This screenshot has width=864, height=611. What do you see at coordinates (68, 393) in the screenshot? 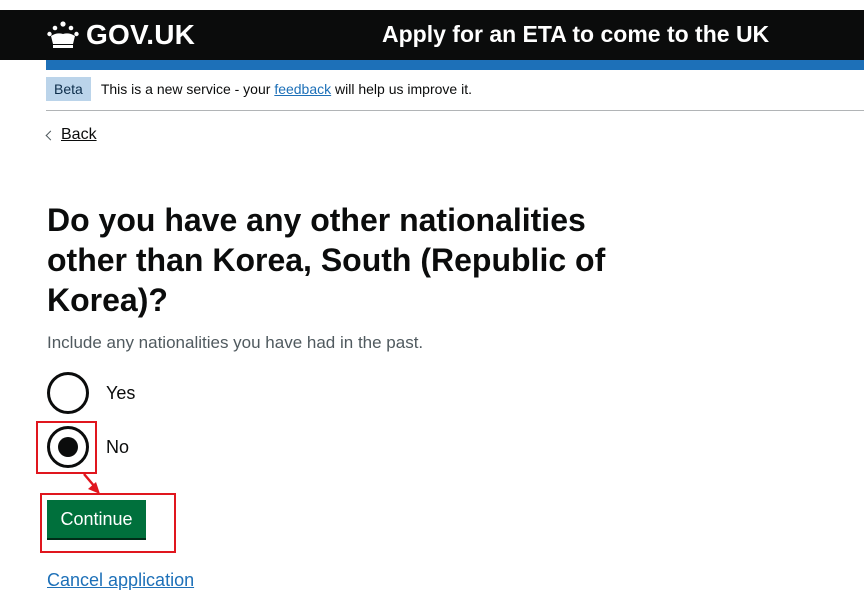
I see `radio-yes` at bounding box center [68, 393].